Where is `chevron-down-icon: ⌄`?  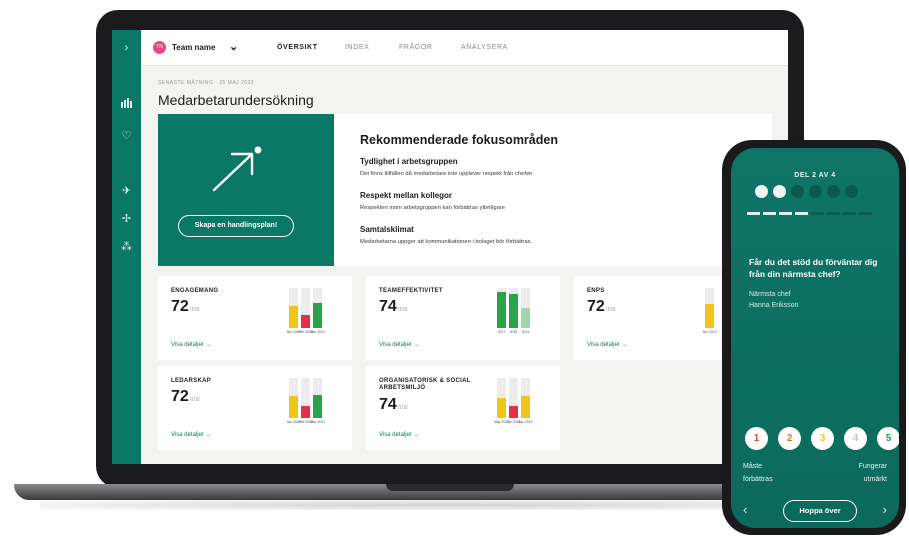
chevron-down-icon: ⌄ is located at coordinates (233, 46).